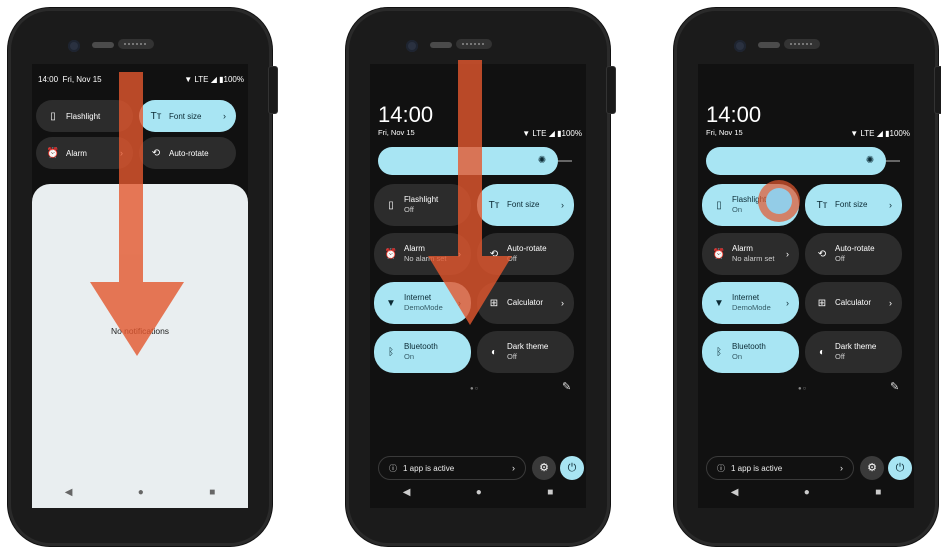  I want to click on flashlight-icon: ▯, so click(391, 205).